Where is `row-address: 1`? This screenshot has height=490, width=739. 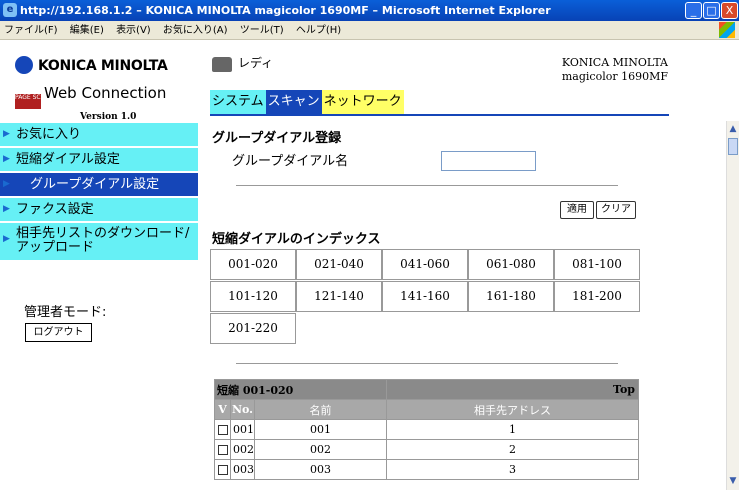
row-address: 1 is located at coordinates (512, 429).